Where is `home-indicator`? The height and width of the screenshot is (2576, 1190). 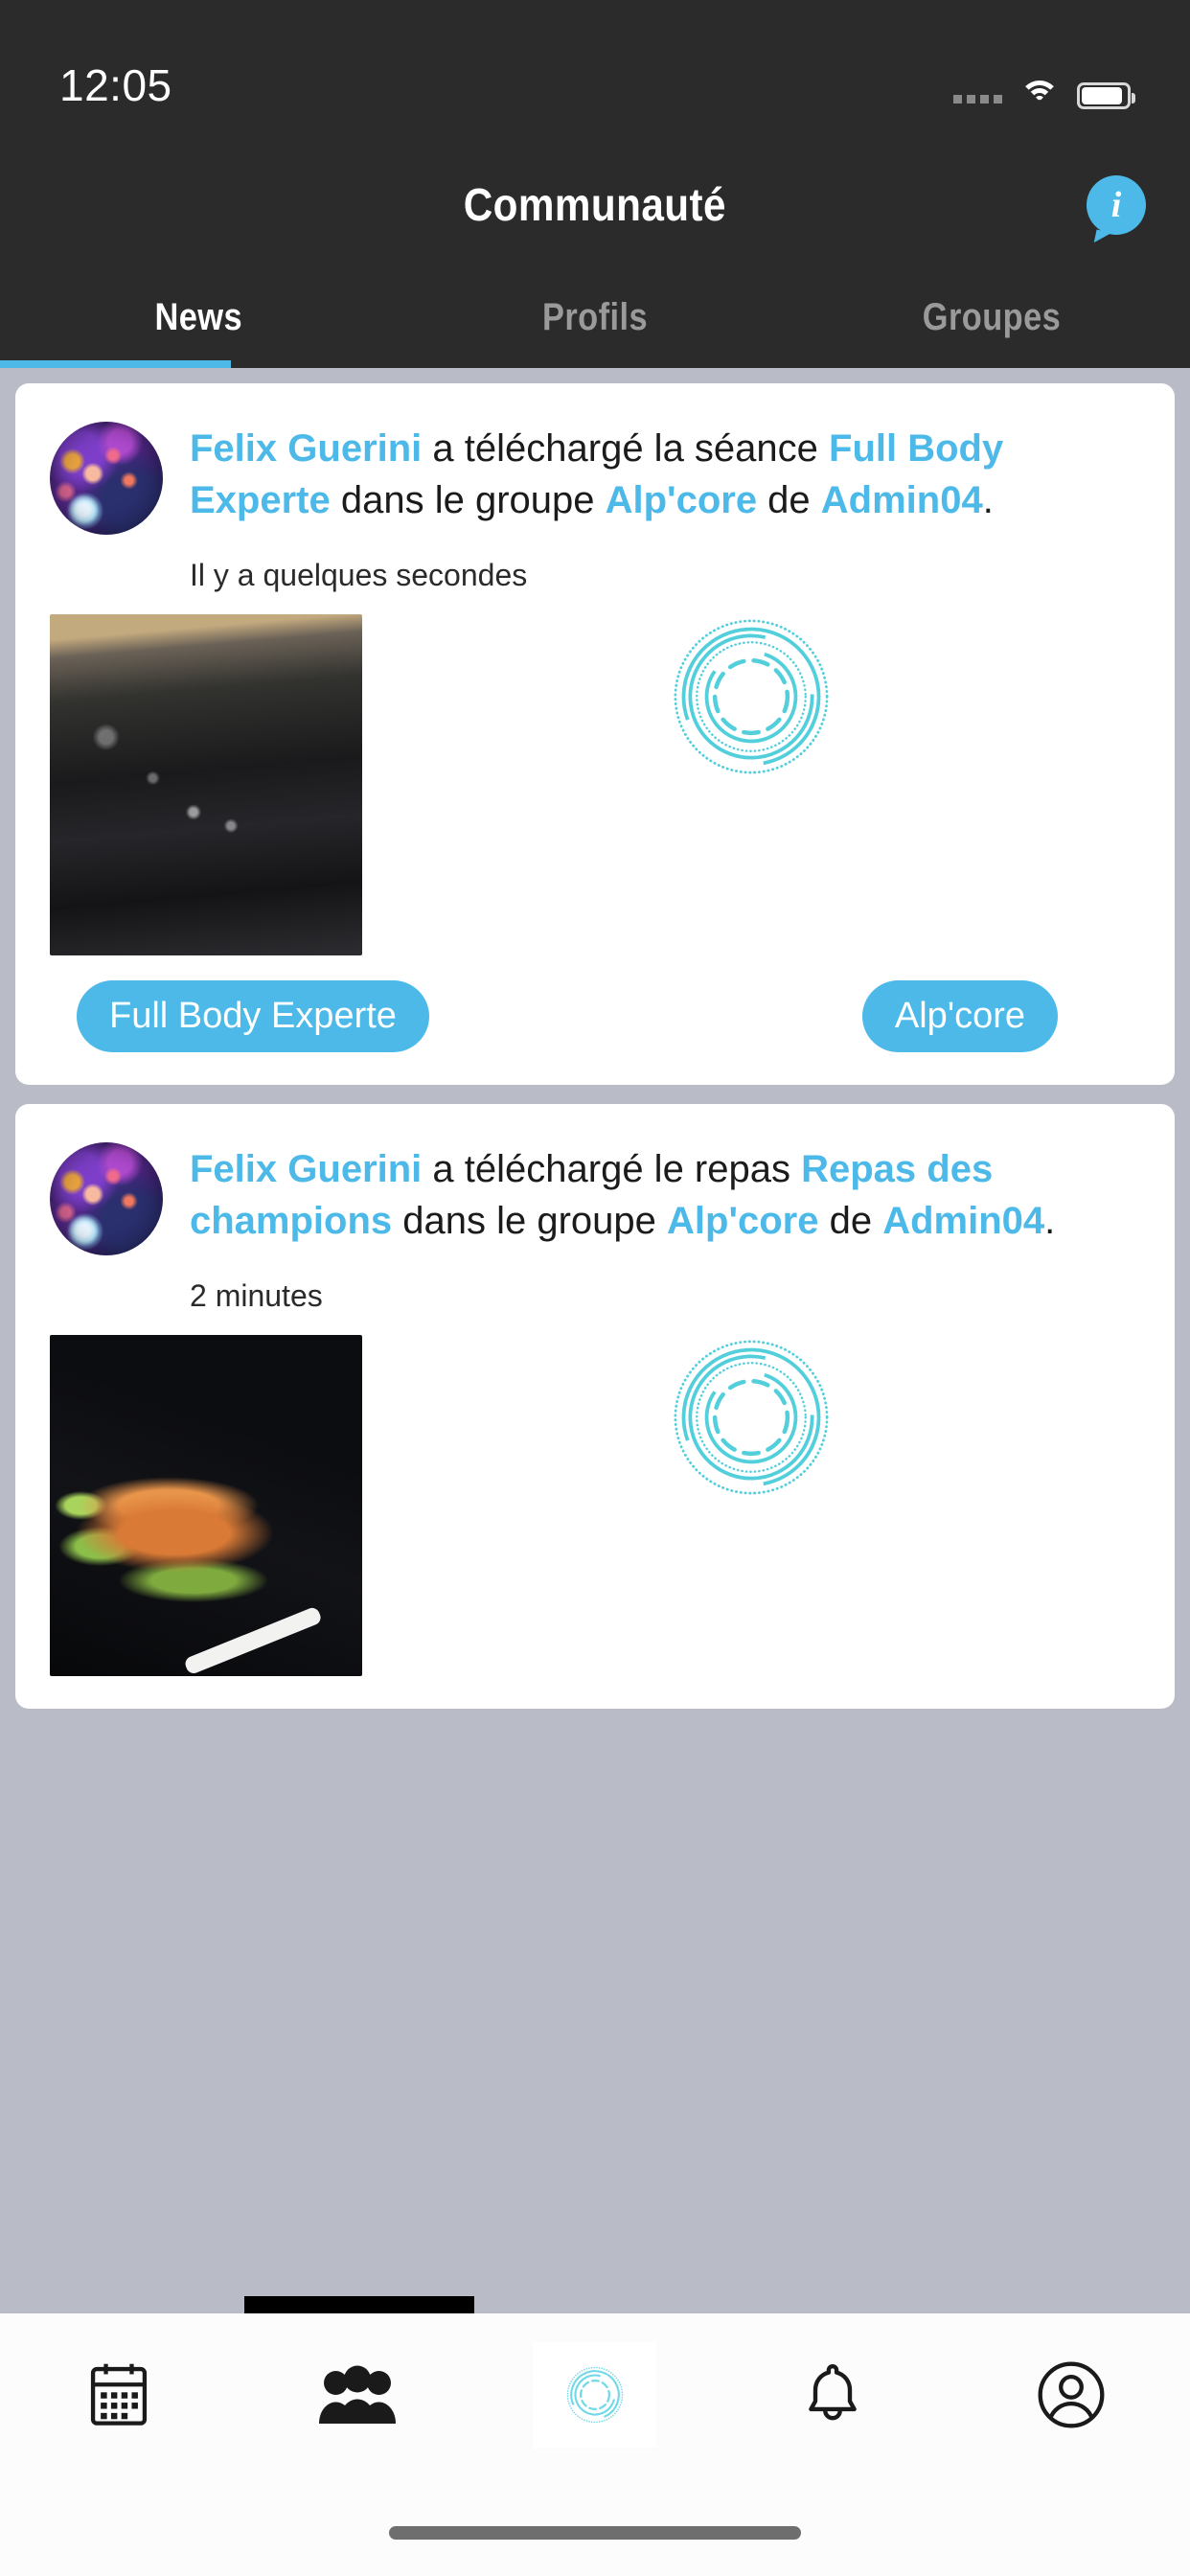 home-indicator is located at coordinates (595, 2533).